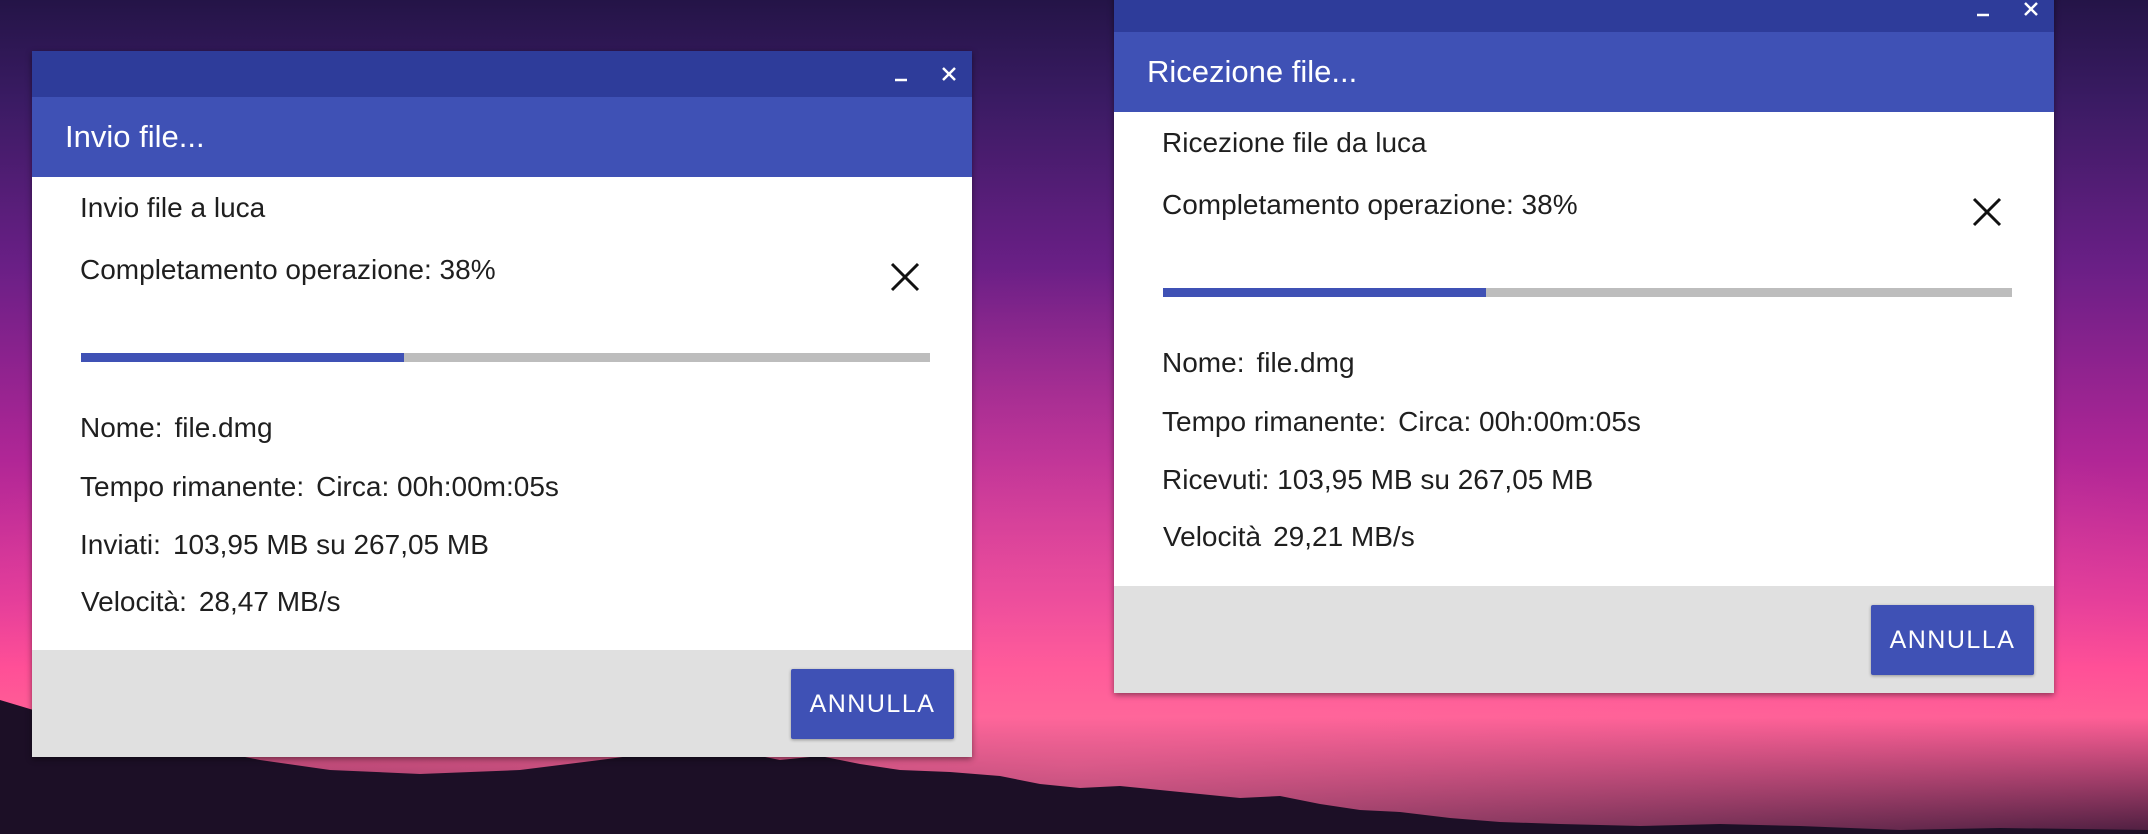 The image size is (2148, 834). What do you see at coordinates (1344, 536) in the screenshot?
I see `speed-value: 29,21 MB/s` at bounding box center [1344, 536].